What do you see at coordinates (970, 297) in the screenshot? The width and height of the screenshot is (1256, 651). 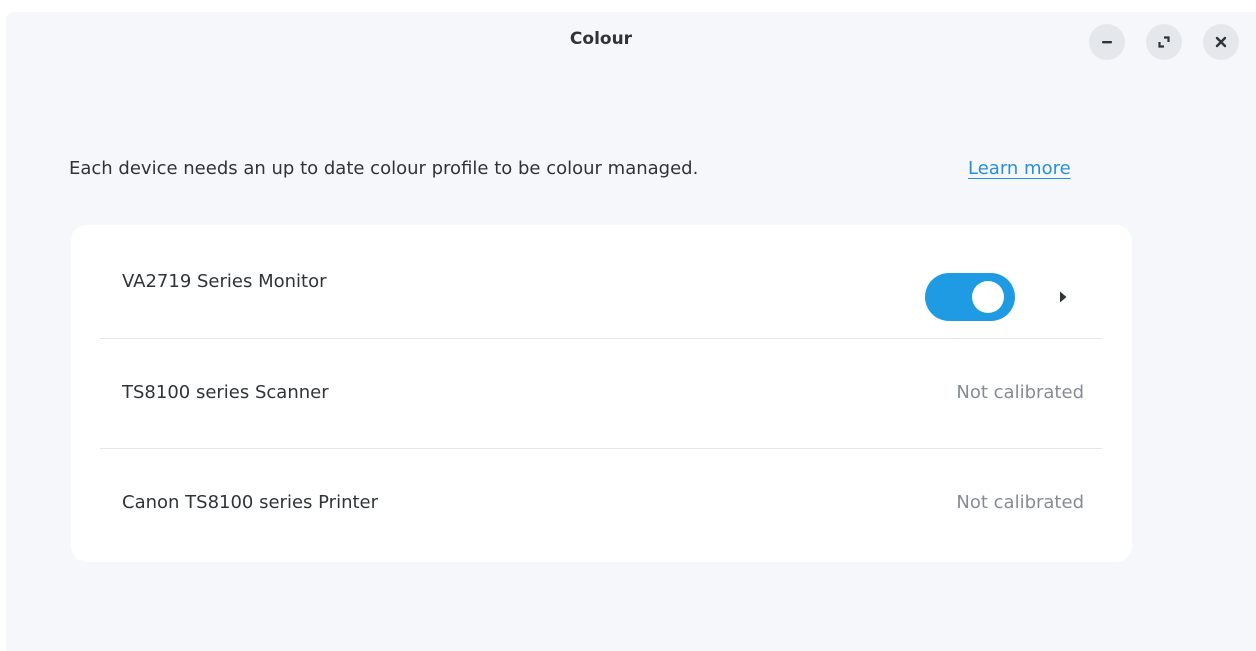 I see `monitor-toggle-switch` at bounding box center [970, 297].